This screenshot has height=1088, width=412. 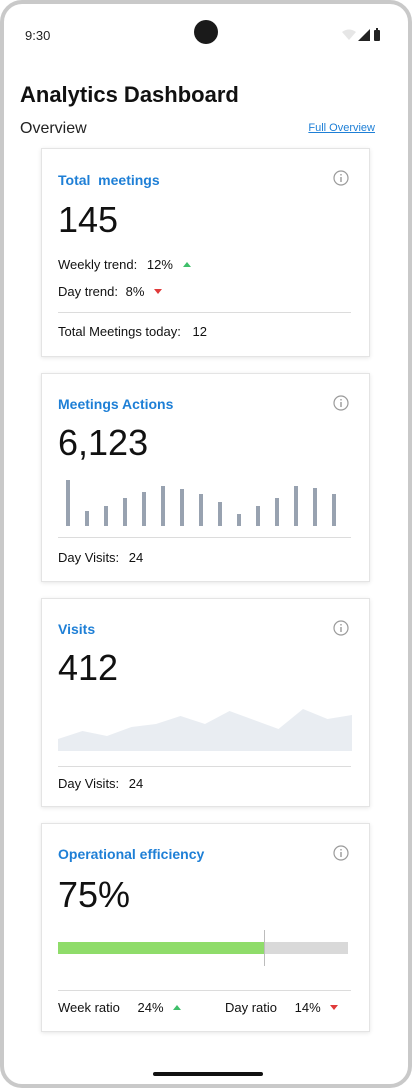 I want to click on meetings-actions-value: 6,123, so click(x=103, y=442).